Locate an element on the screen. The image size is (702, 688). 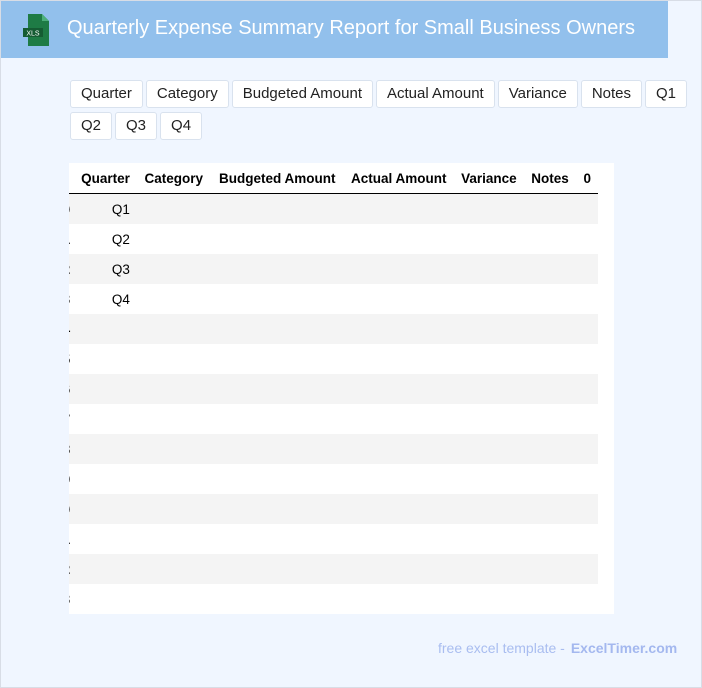
table-row: 3Q4 is located at coordinates (333, 299).